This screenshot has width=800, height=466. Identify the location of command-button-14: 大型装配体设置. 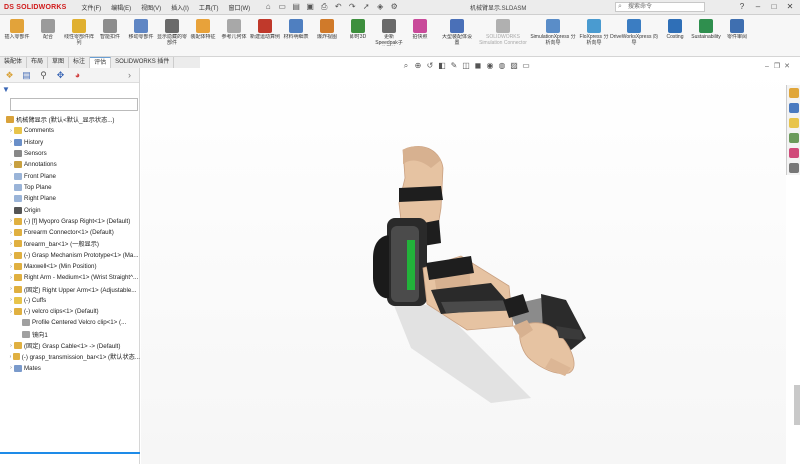
(457, 36).